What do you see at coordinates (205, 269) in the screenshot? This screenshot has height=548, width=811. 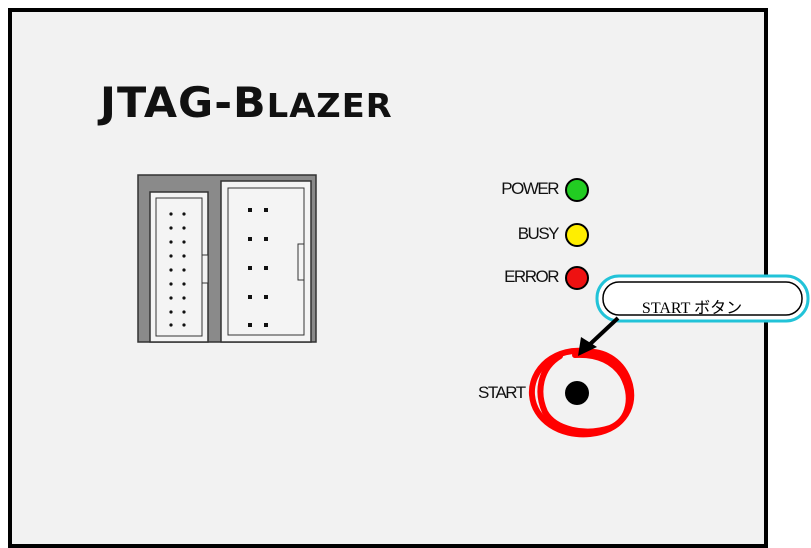 I see `small-header-key` at bounding box center [205, 269].